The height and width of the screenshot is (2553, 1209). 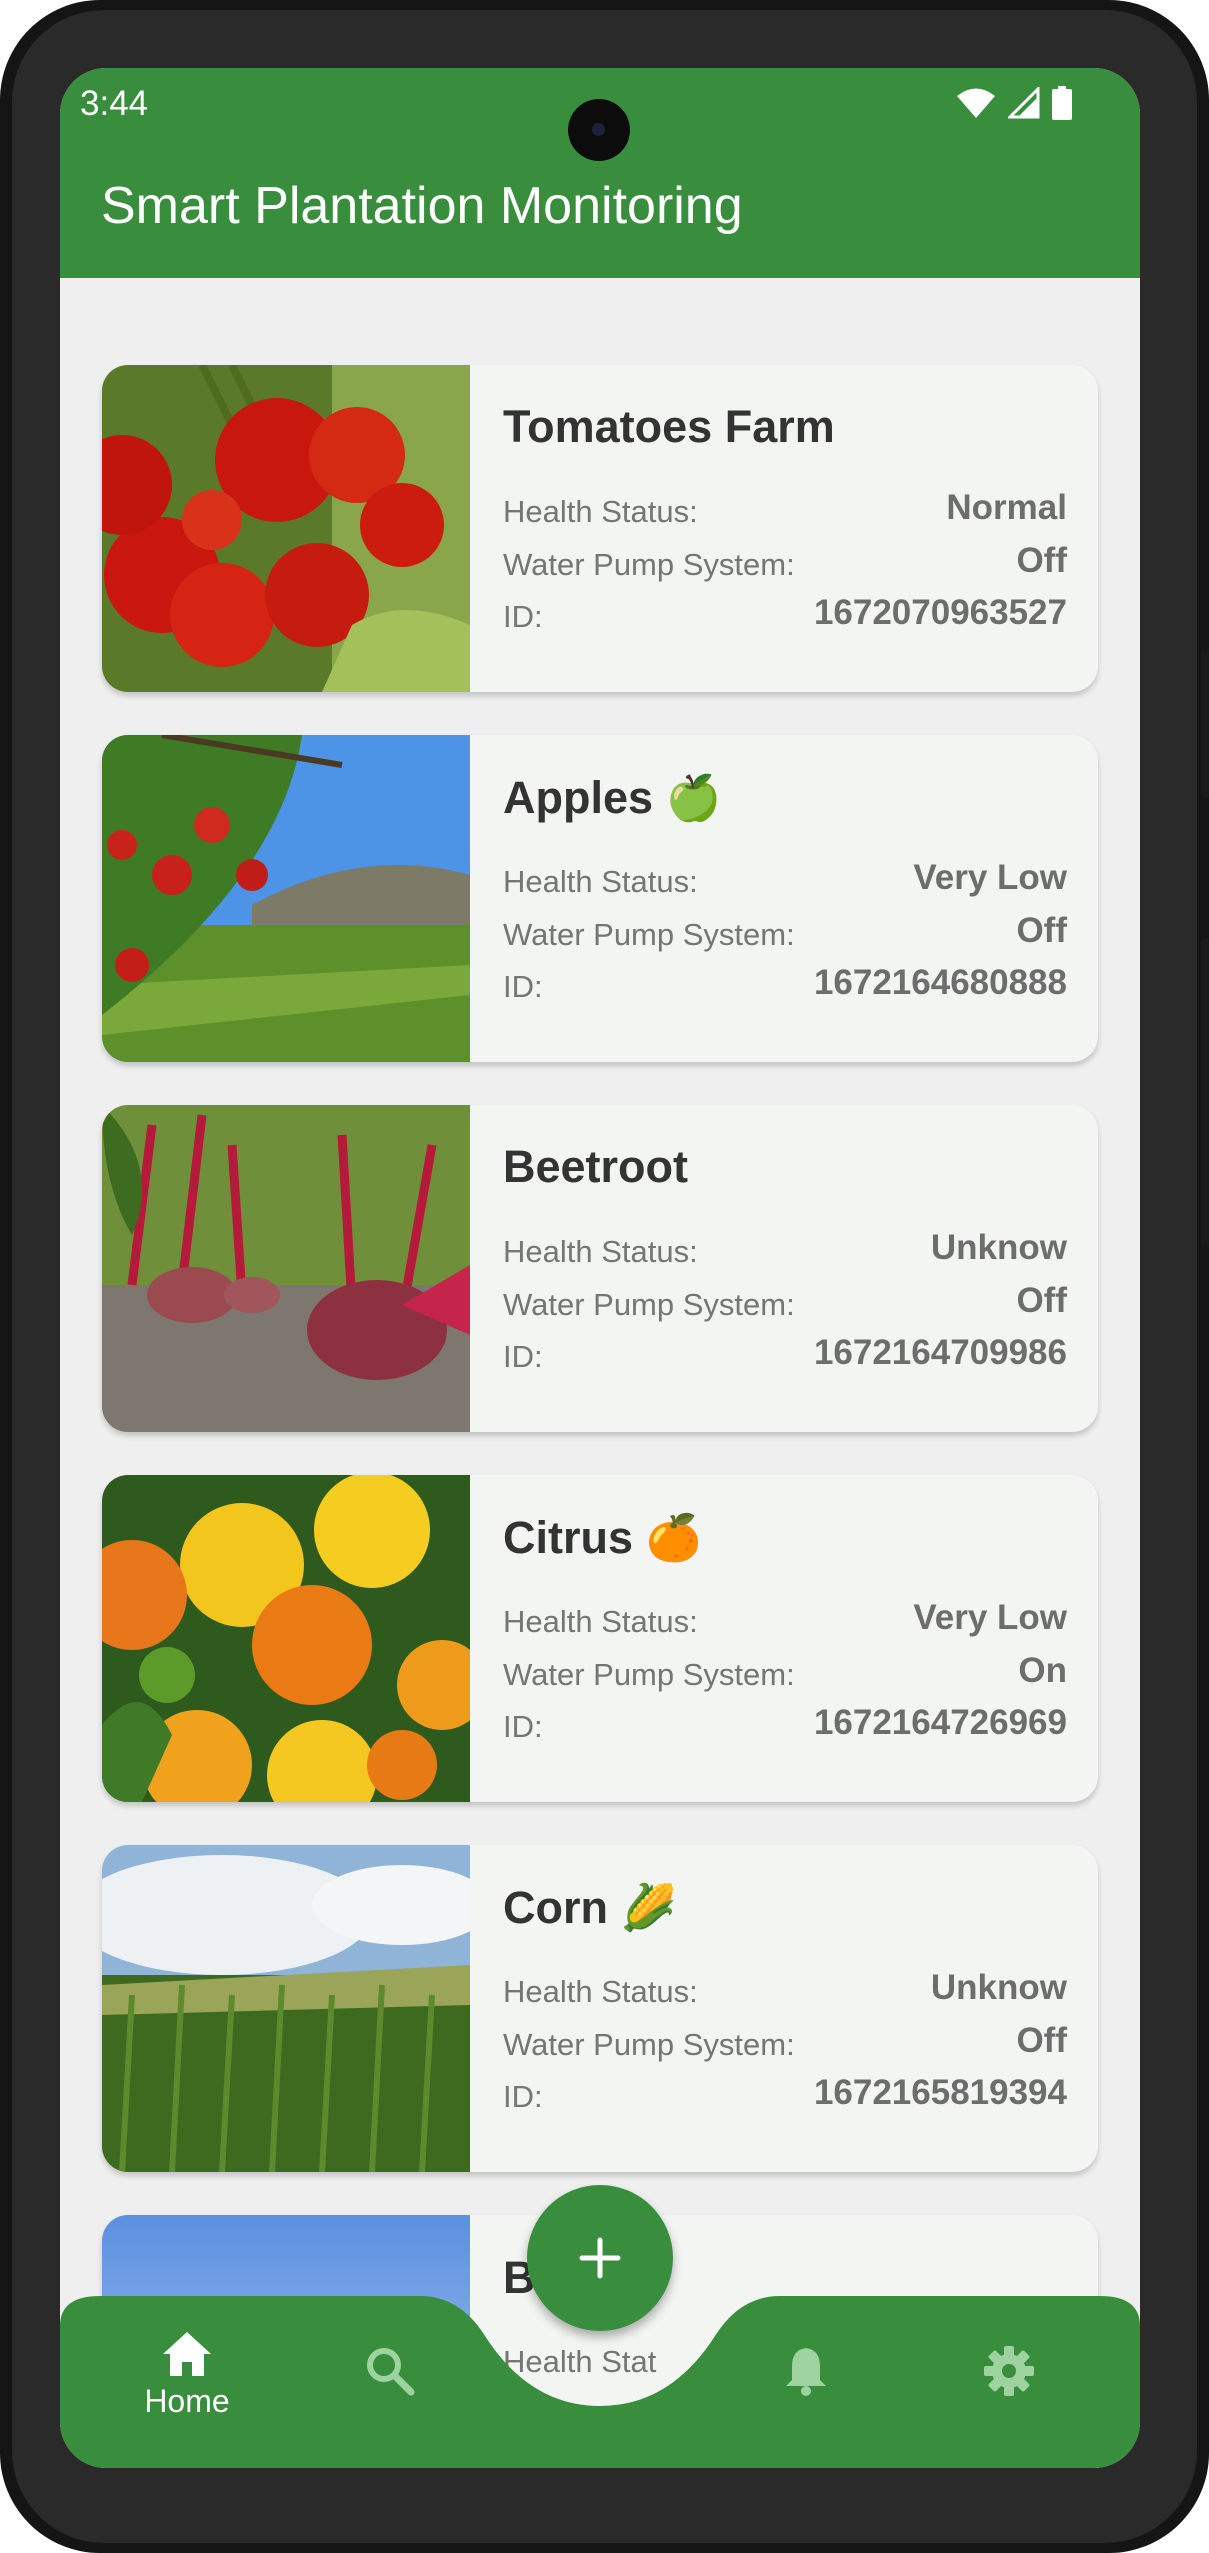 What do you see at coordinates (976, 103) in the screenshot?
I see `wifi-icon` at bounding box center [976, 103].